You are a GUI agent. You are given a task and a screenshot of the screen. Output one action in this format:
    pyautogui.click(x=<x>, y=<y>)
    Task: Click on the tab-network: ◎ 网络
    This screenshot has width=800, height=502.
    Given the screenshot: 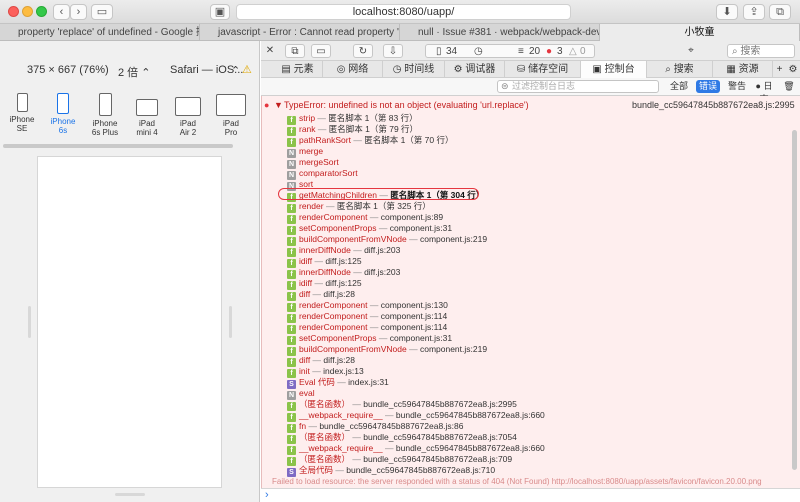 What is the action you would take?
    pyautogui.click(x=353, y=69)
    